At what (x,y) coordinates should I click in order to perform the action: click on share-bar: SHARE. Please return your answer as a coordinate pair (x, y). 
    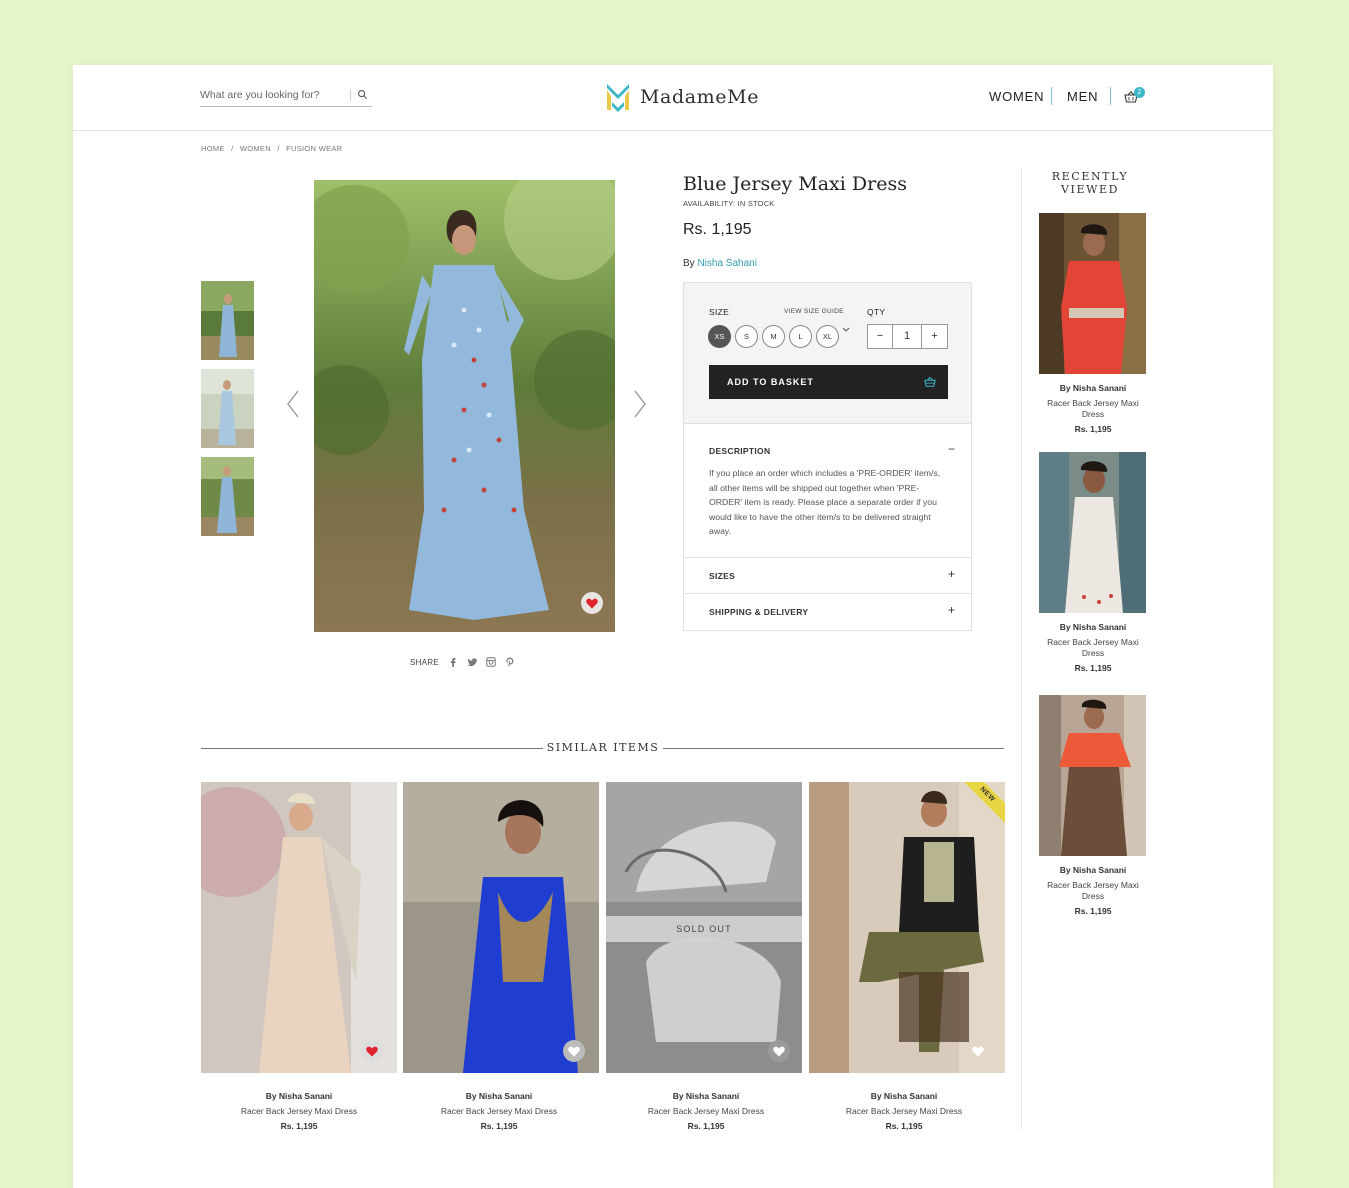
    Looking at the image, I should click on (462, 662).